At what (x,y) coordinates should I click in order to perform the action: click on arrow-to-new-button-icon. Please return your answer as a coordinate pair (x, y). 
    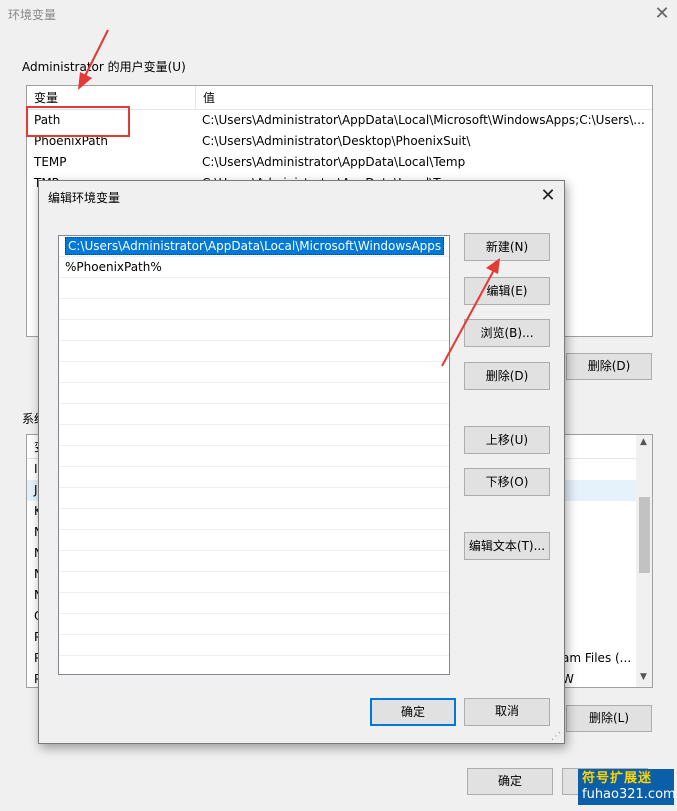
    Looking at the image, I should click on (470, 312).